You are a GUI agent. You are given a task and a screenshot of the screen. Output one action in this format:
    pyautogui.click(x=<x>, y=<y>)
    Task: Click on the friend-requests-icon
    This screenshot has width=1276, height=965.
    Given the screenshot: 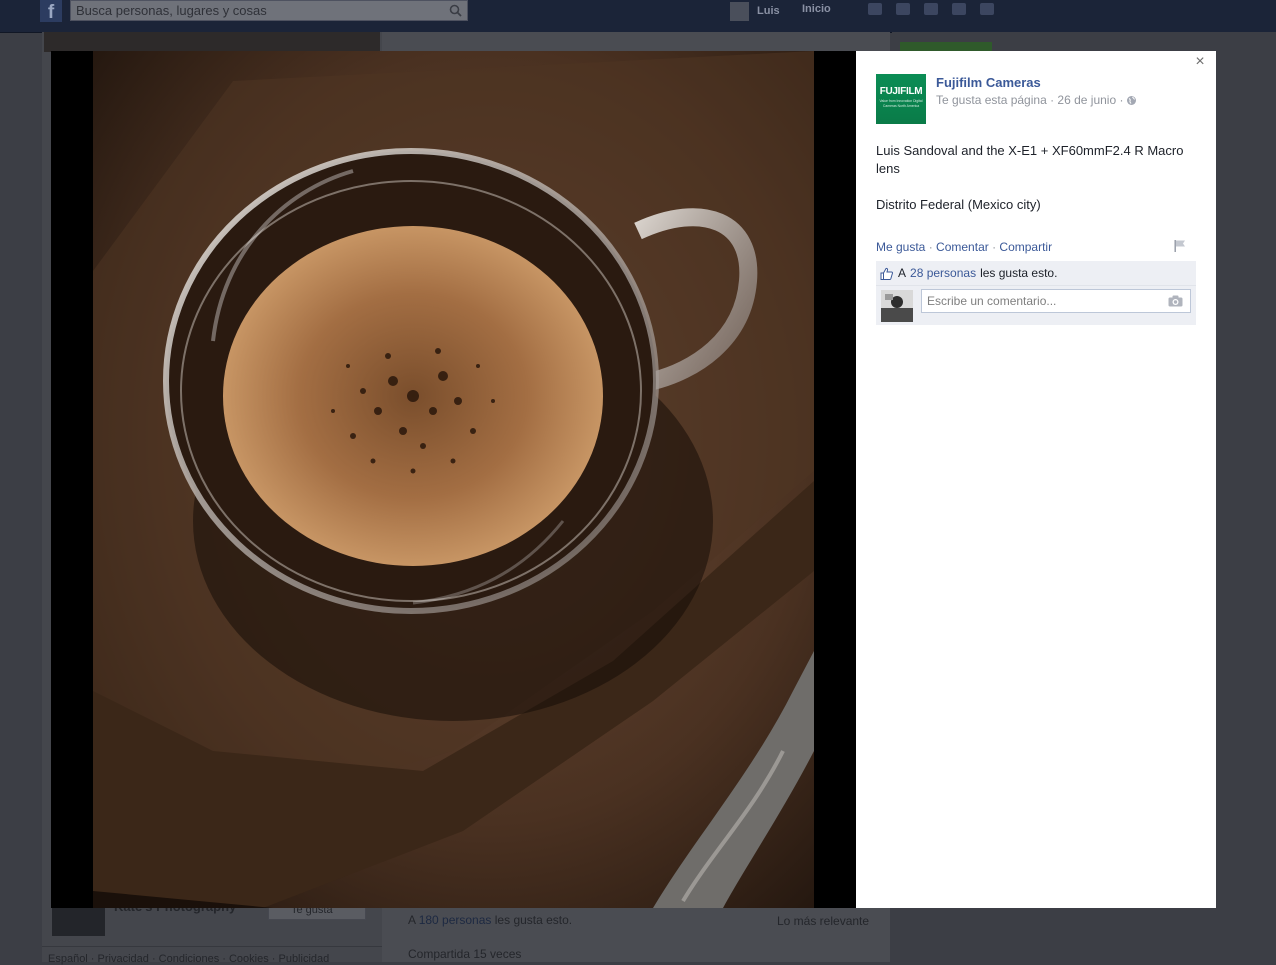 What is the action you would take?
    pyautogui.click(x=875, y=9)
    